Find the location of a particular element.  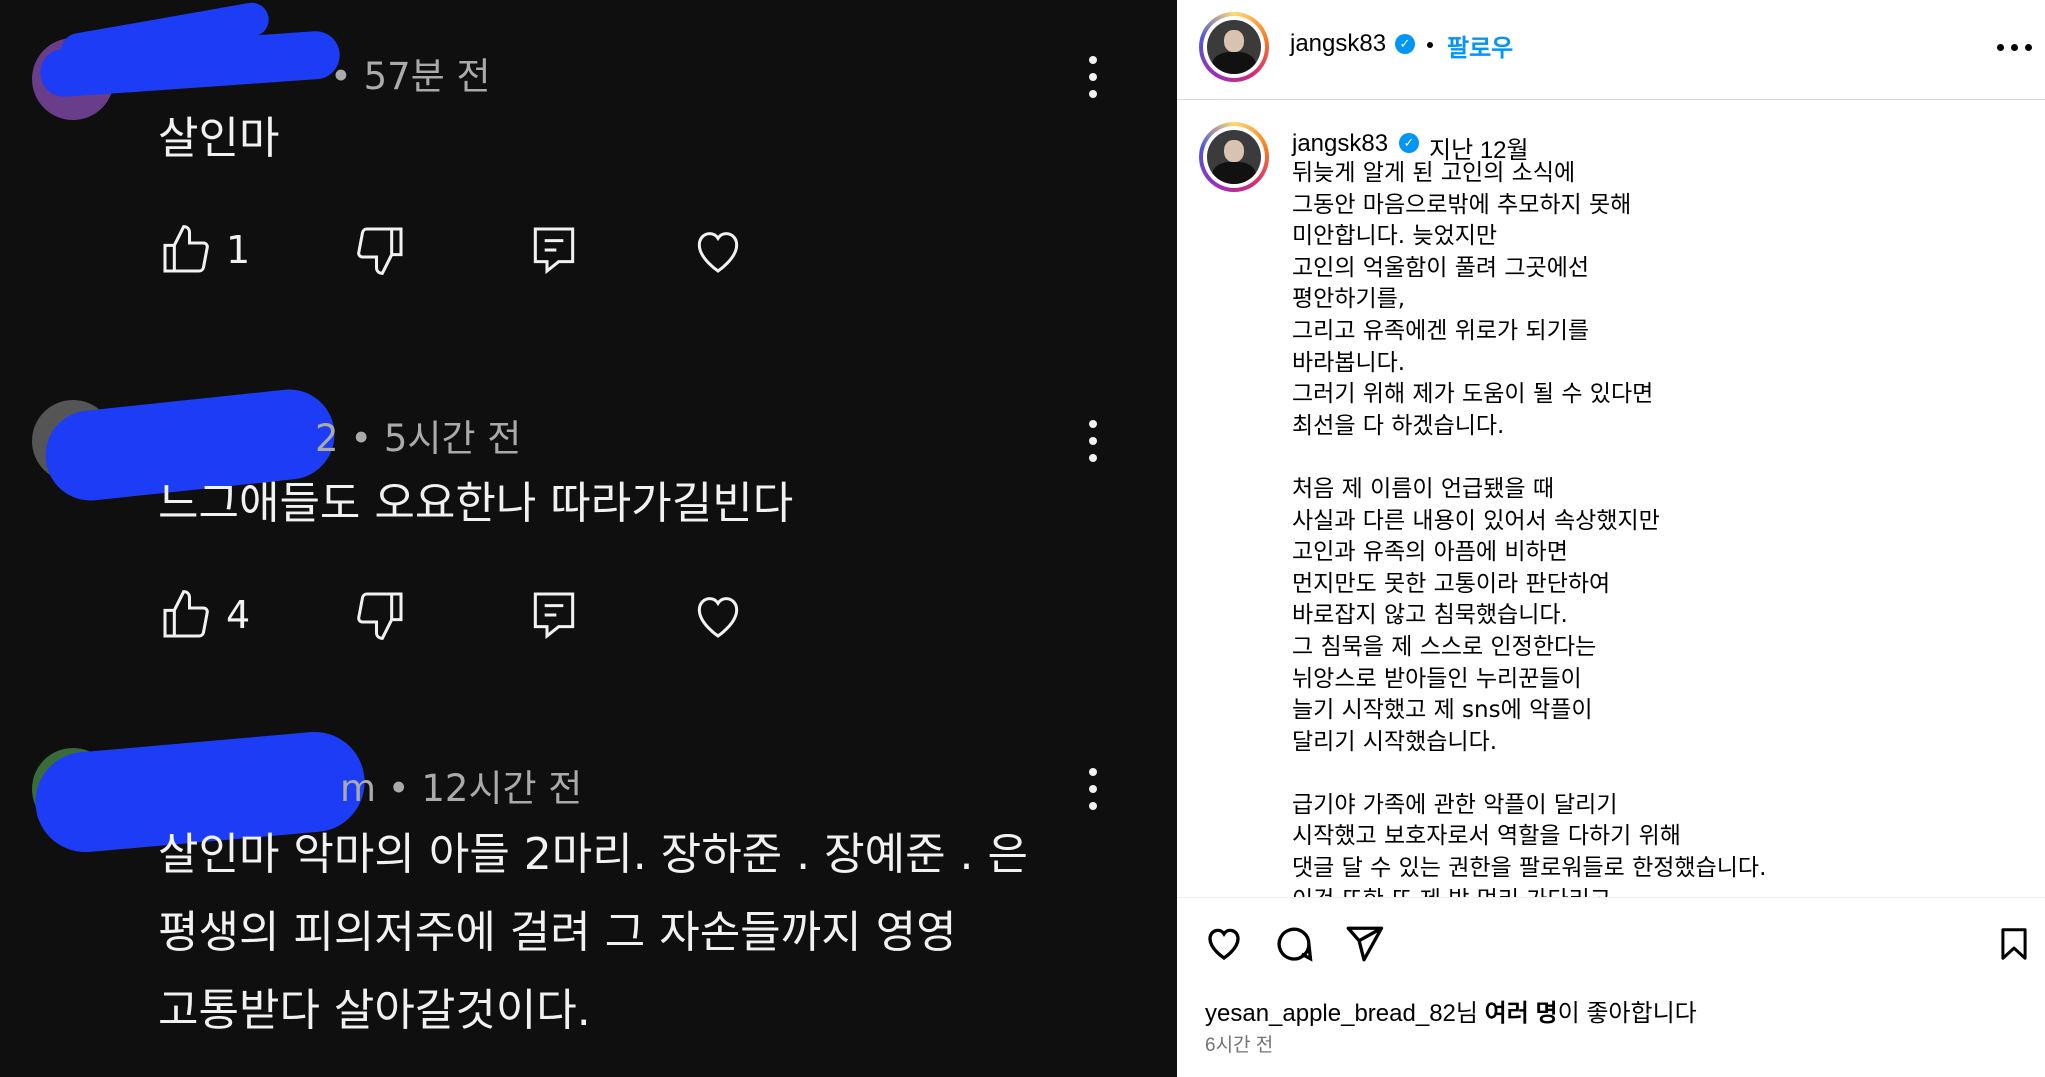

likes-others: 여러 명 is located at coordinates (1521, 1013).